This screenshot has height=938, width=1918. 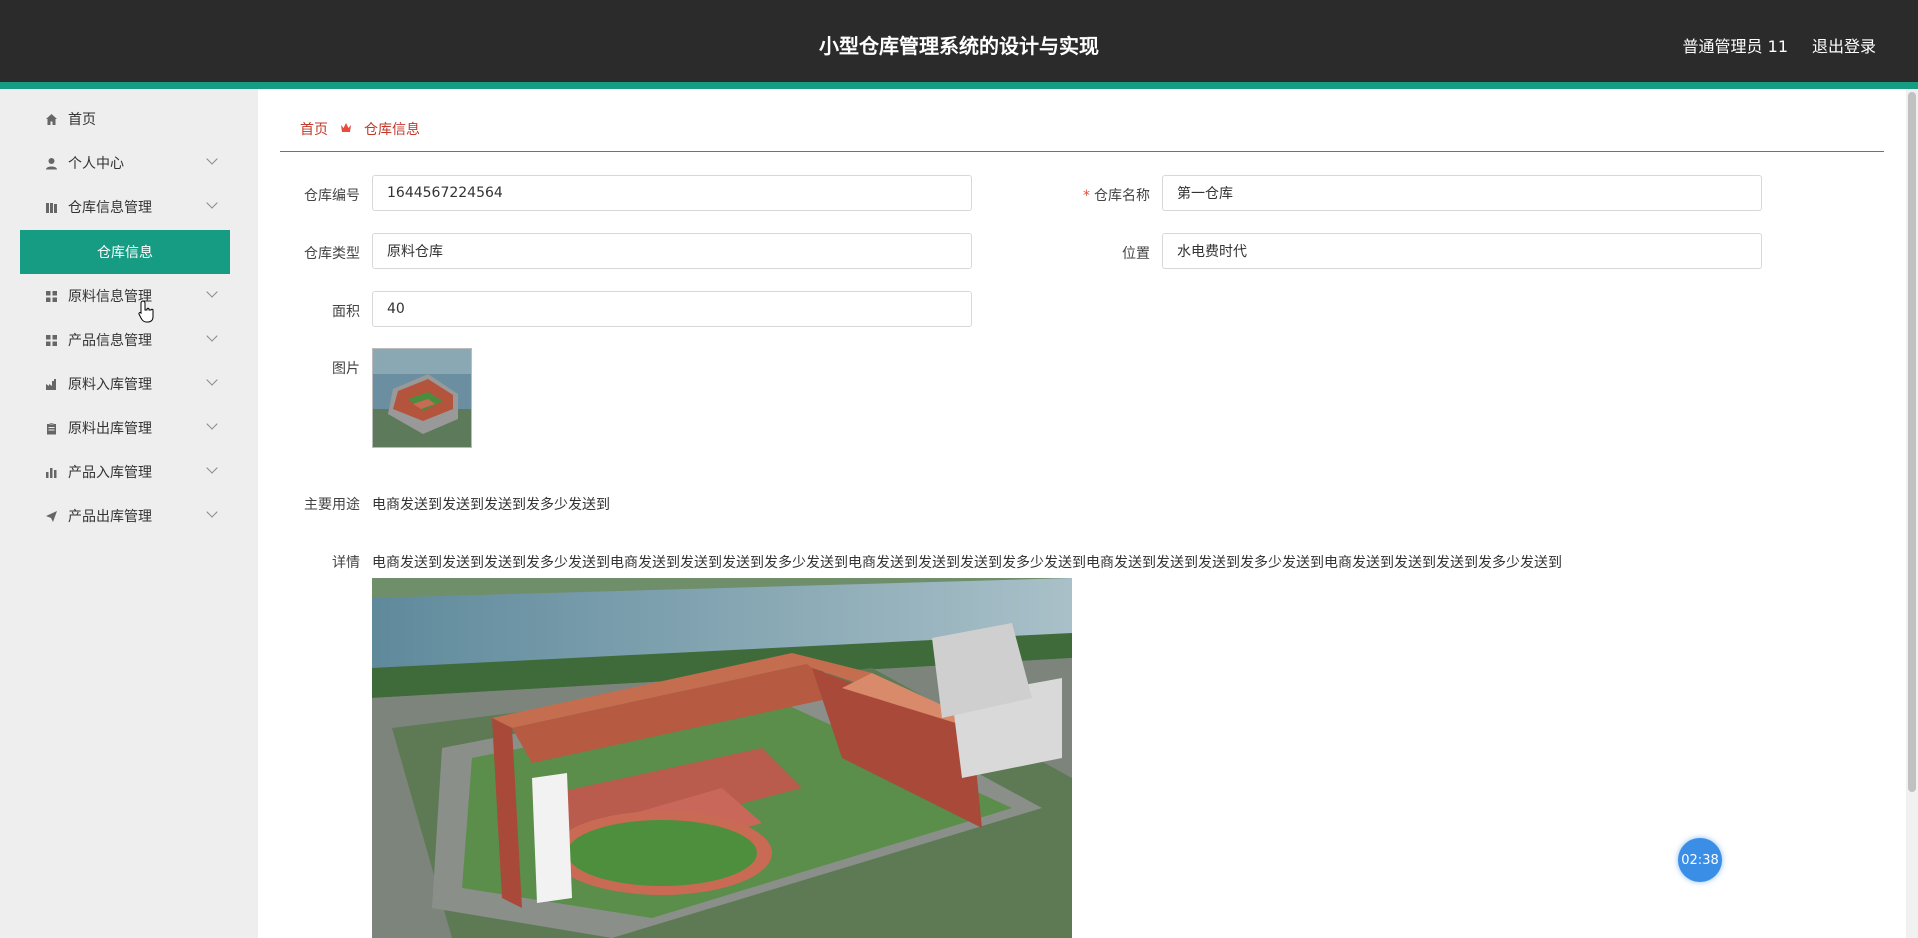 I want to click on scrollbar-thumb, so click(x=1912, y=442).